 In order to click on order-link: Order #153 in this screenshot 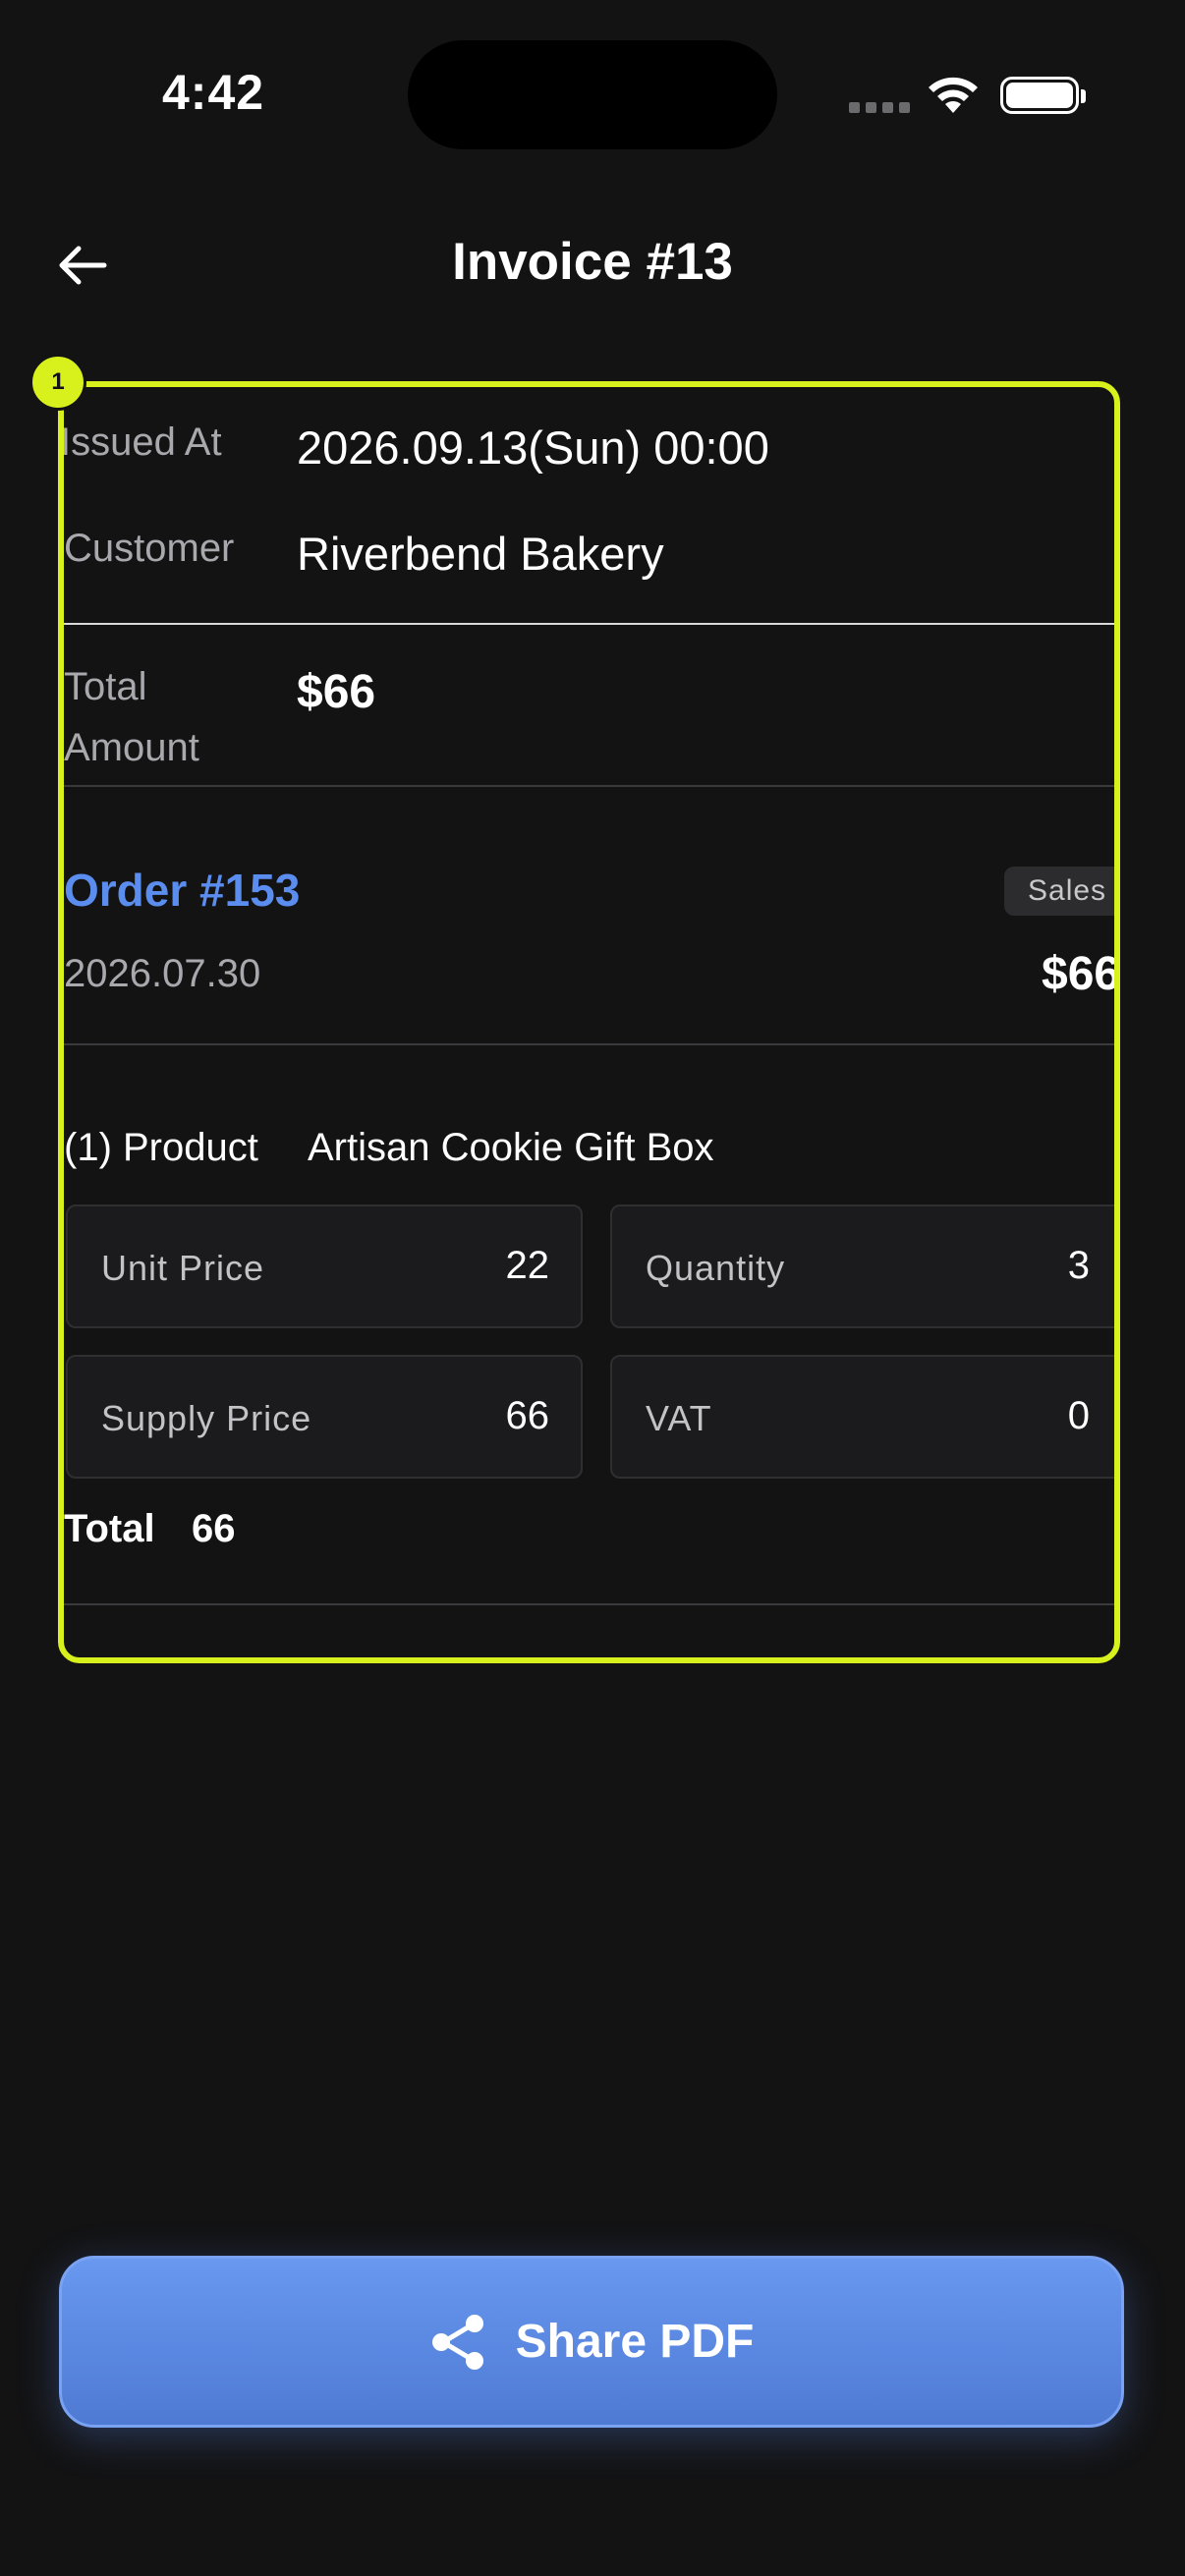, I will do `click(182, 890)`.